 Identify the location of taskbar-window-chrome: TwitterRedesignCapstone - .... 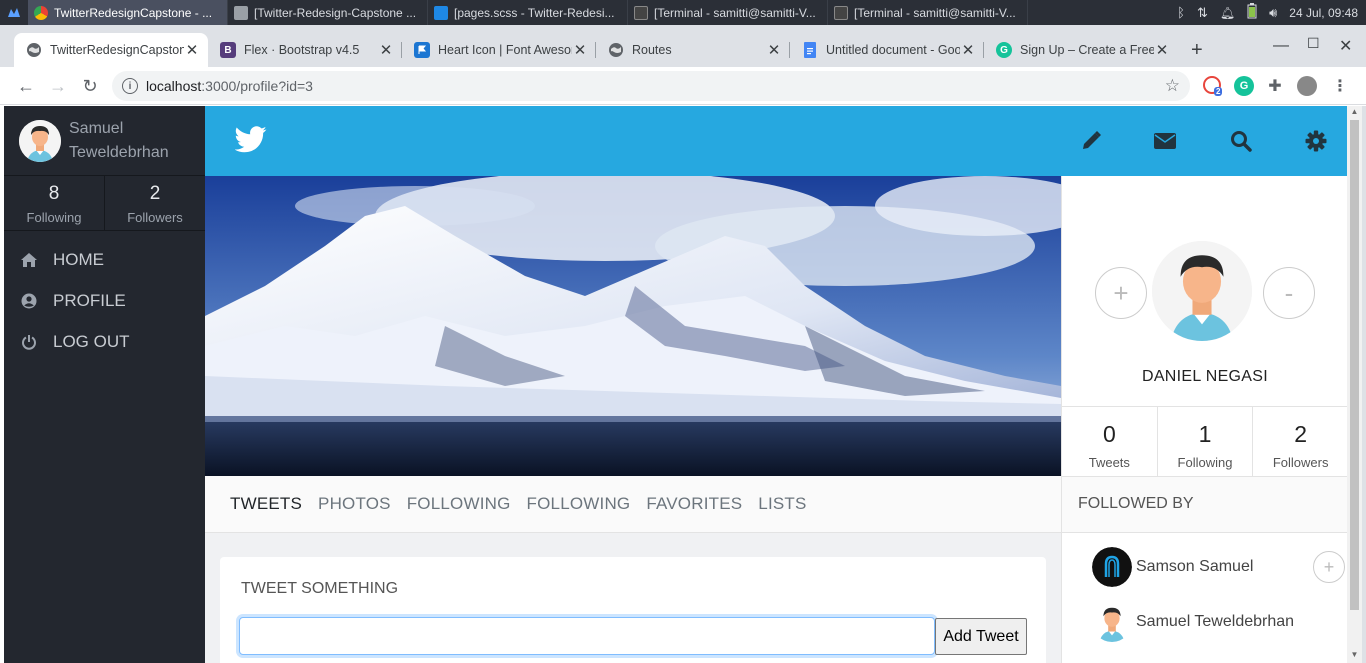
(128, 12).